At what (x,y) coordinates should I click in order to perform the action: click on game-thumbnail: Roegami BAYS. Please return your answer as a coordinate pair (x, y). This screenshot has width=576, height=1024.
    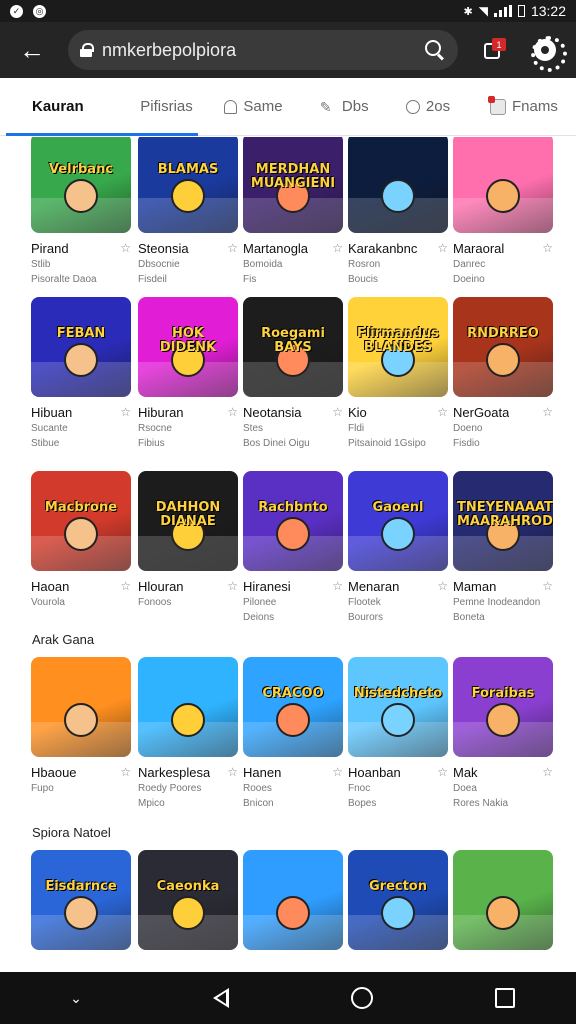
    Looking at the image, I should click on (293, 347).